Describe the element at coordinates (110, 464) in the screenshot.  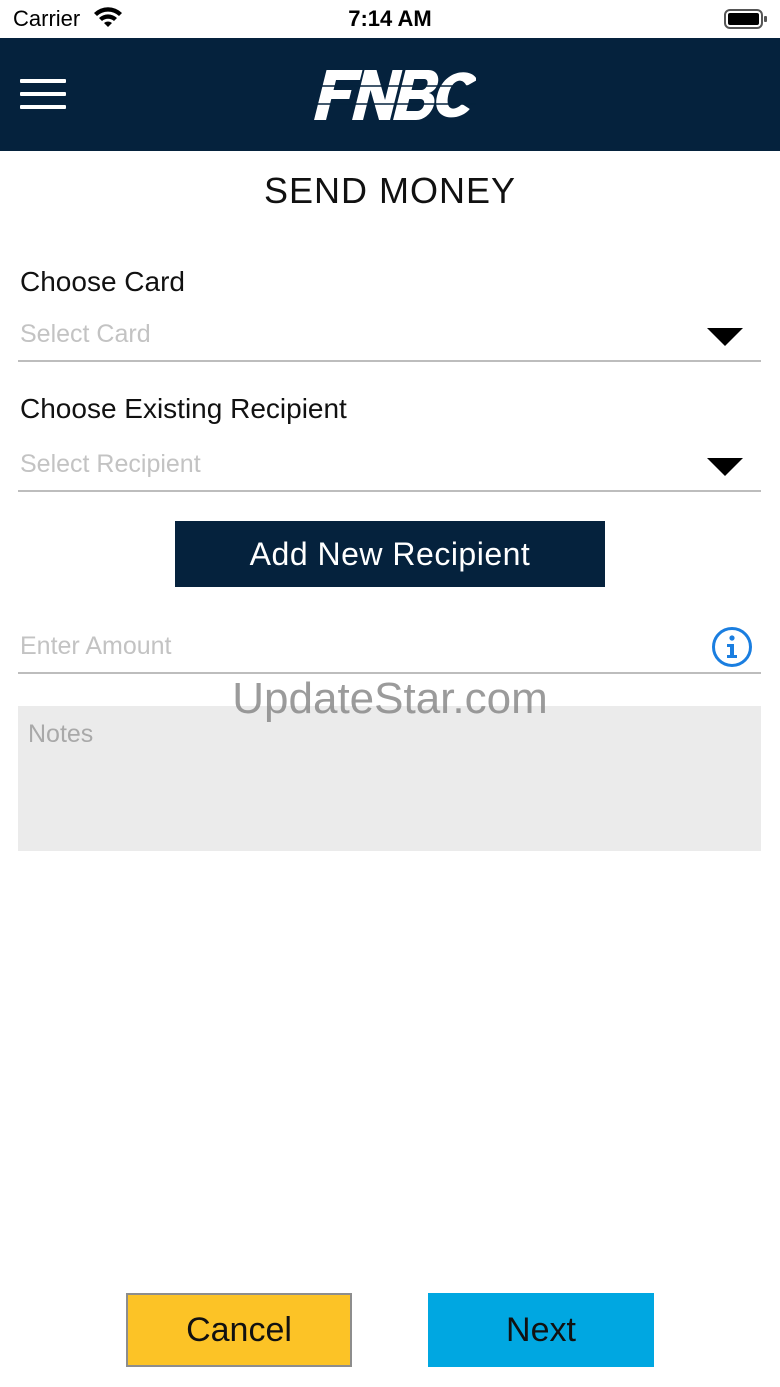
I see `recipient-select-placeholder: Select Recipient` at that location.